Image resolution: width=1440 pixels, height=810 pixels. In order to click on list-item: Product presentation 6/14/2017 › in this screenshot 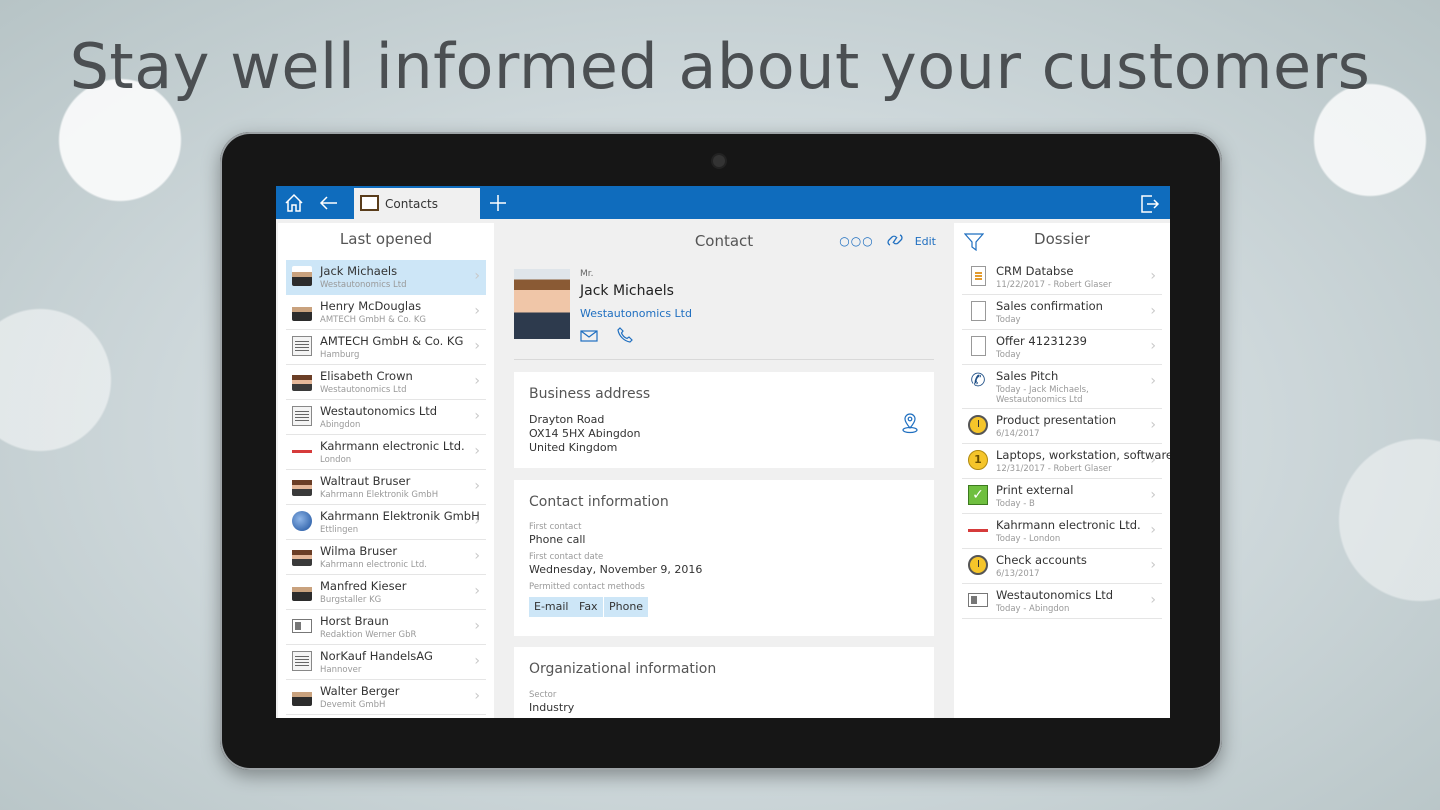, I will do `click(1062, 426)`.